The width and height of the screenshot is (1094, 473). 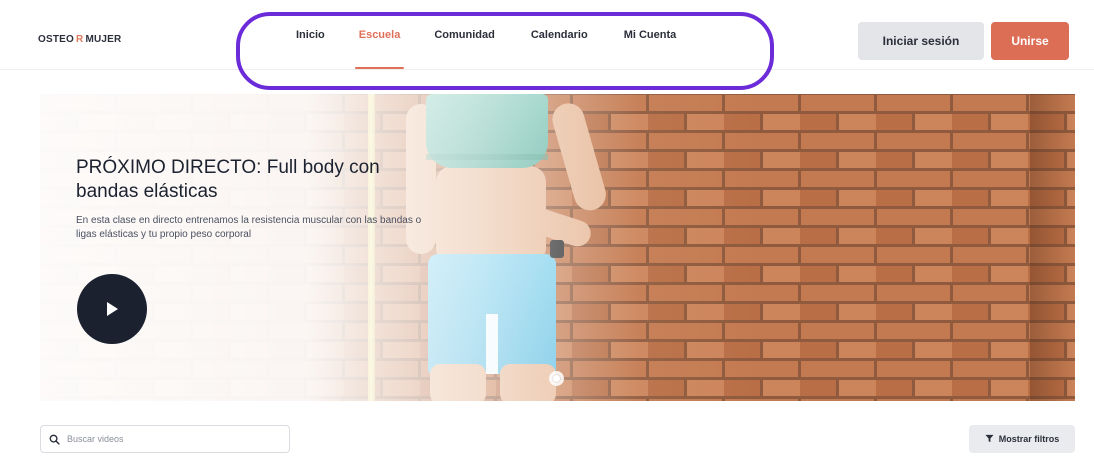 I want to click on search-box, so click(x=165, y=439).